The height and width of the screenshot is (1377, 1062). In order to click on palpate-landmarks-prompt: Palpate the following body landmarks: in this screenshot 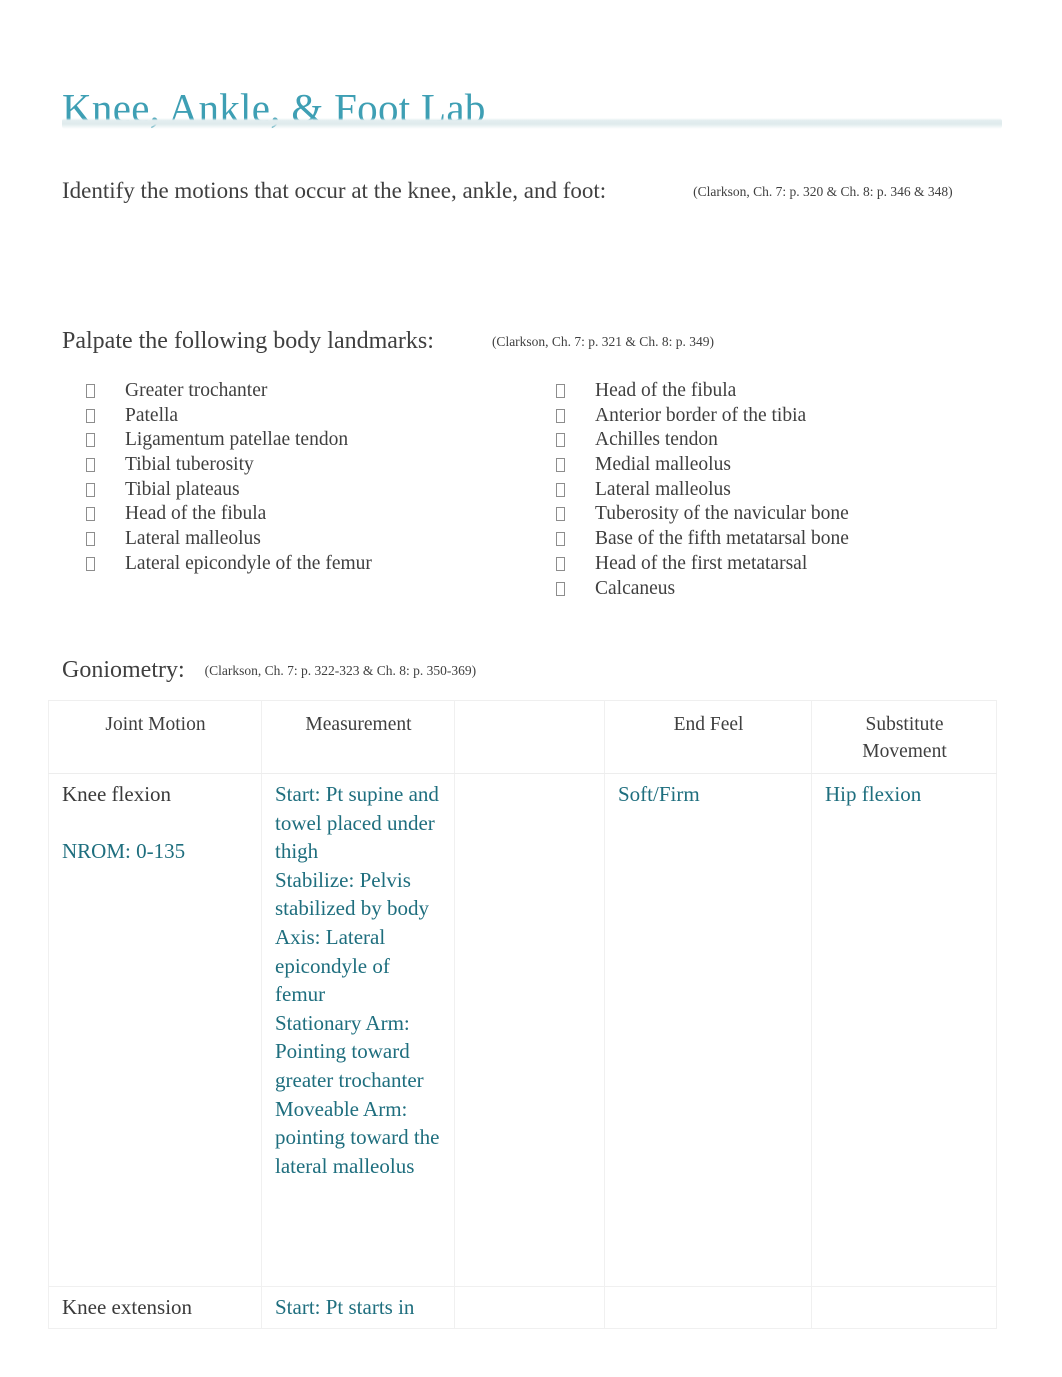, I will do `click(248, 341)`.